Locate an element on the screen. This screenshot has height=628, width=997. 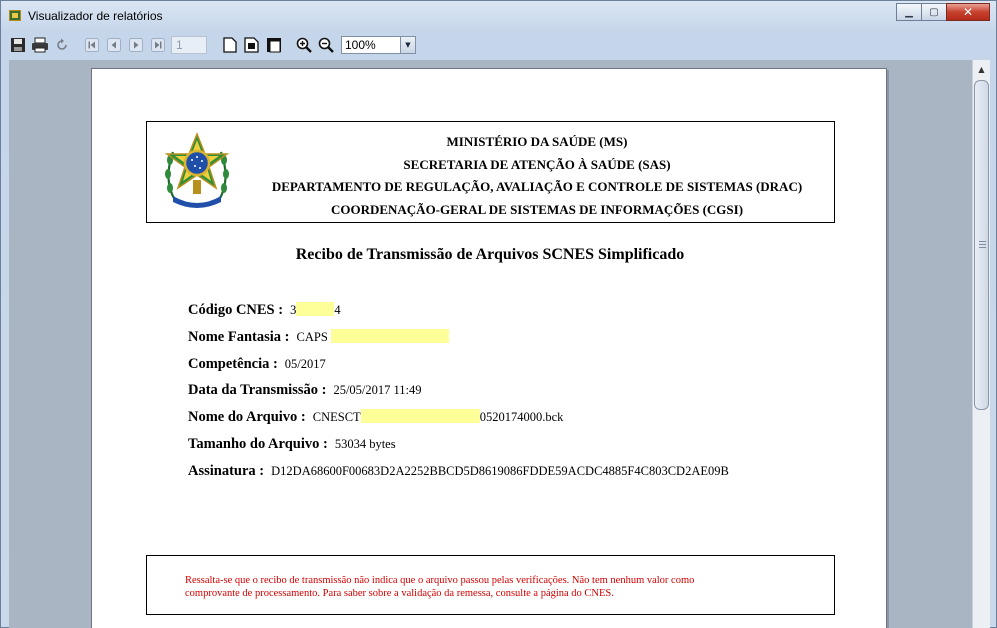
field-tamanho-arquivo: Tamanho do Arquivo : 53034 bytes is located at coordinates (458, 449).